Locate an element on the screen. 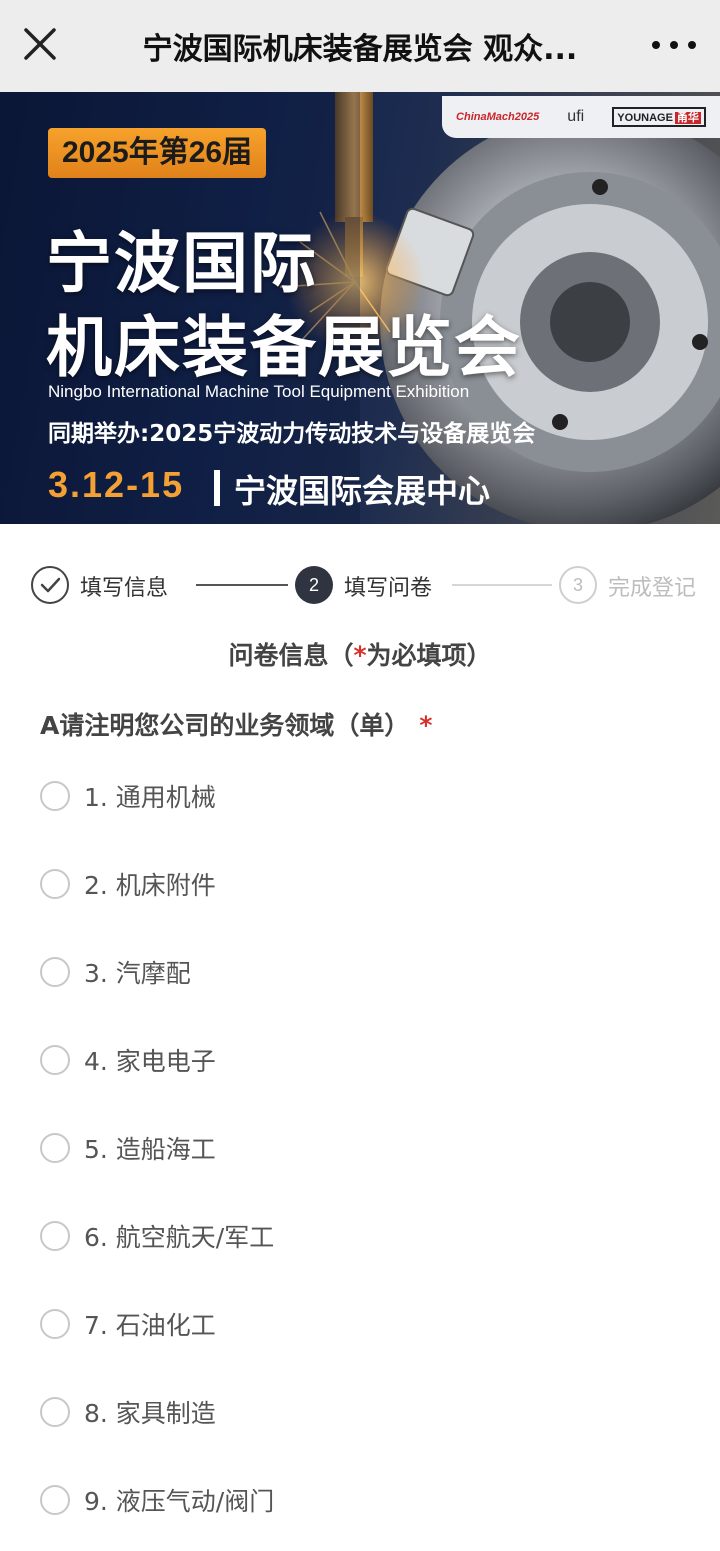  banner-dates: 3.12-15 is located at coordinates (116, 484).